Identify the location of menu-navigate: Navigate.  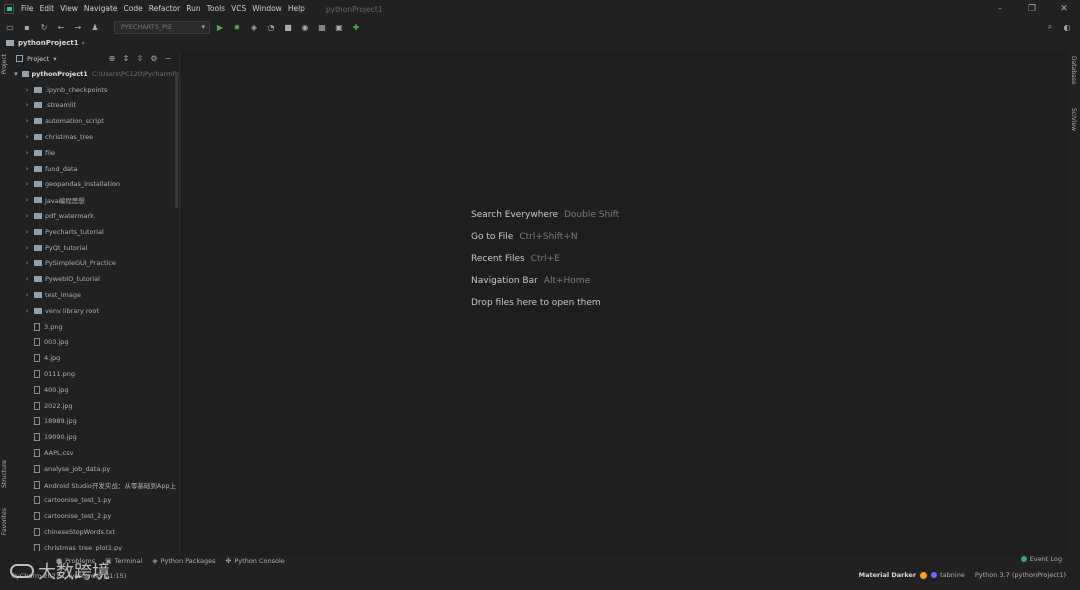
(101, 9).